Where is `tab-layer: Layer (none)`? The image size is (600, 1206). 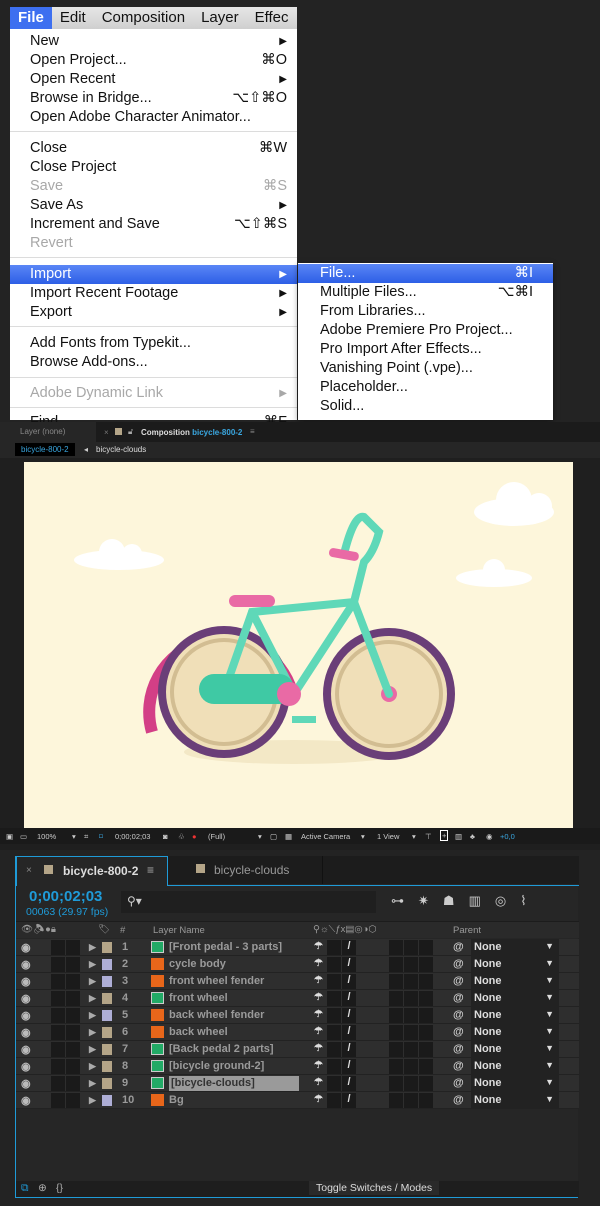 tab-layer: Layer (none) is located at coordinates (48, 432).